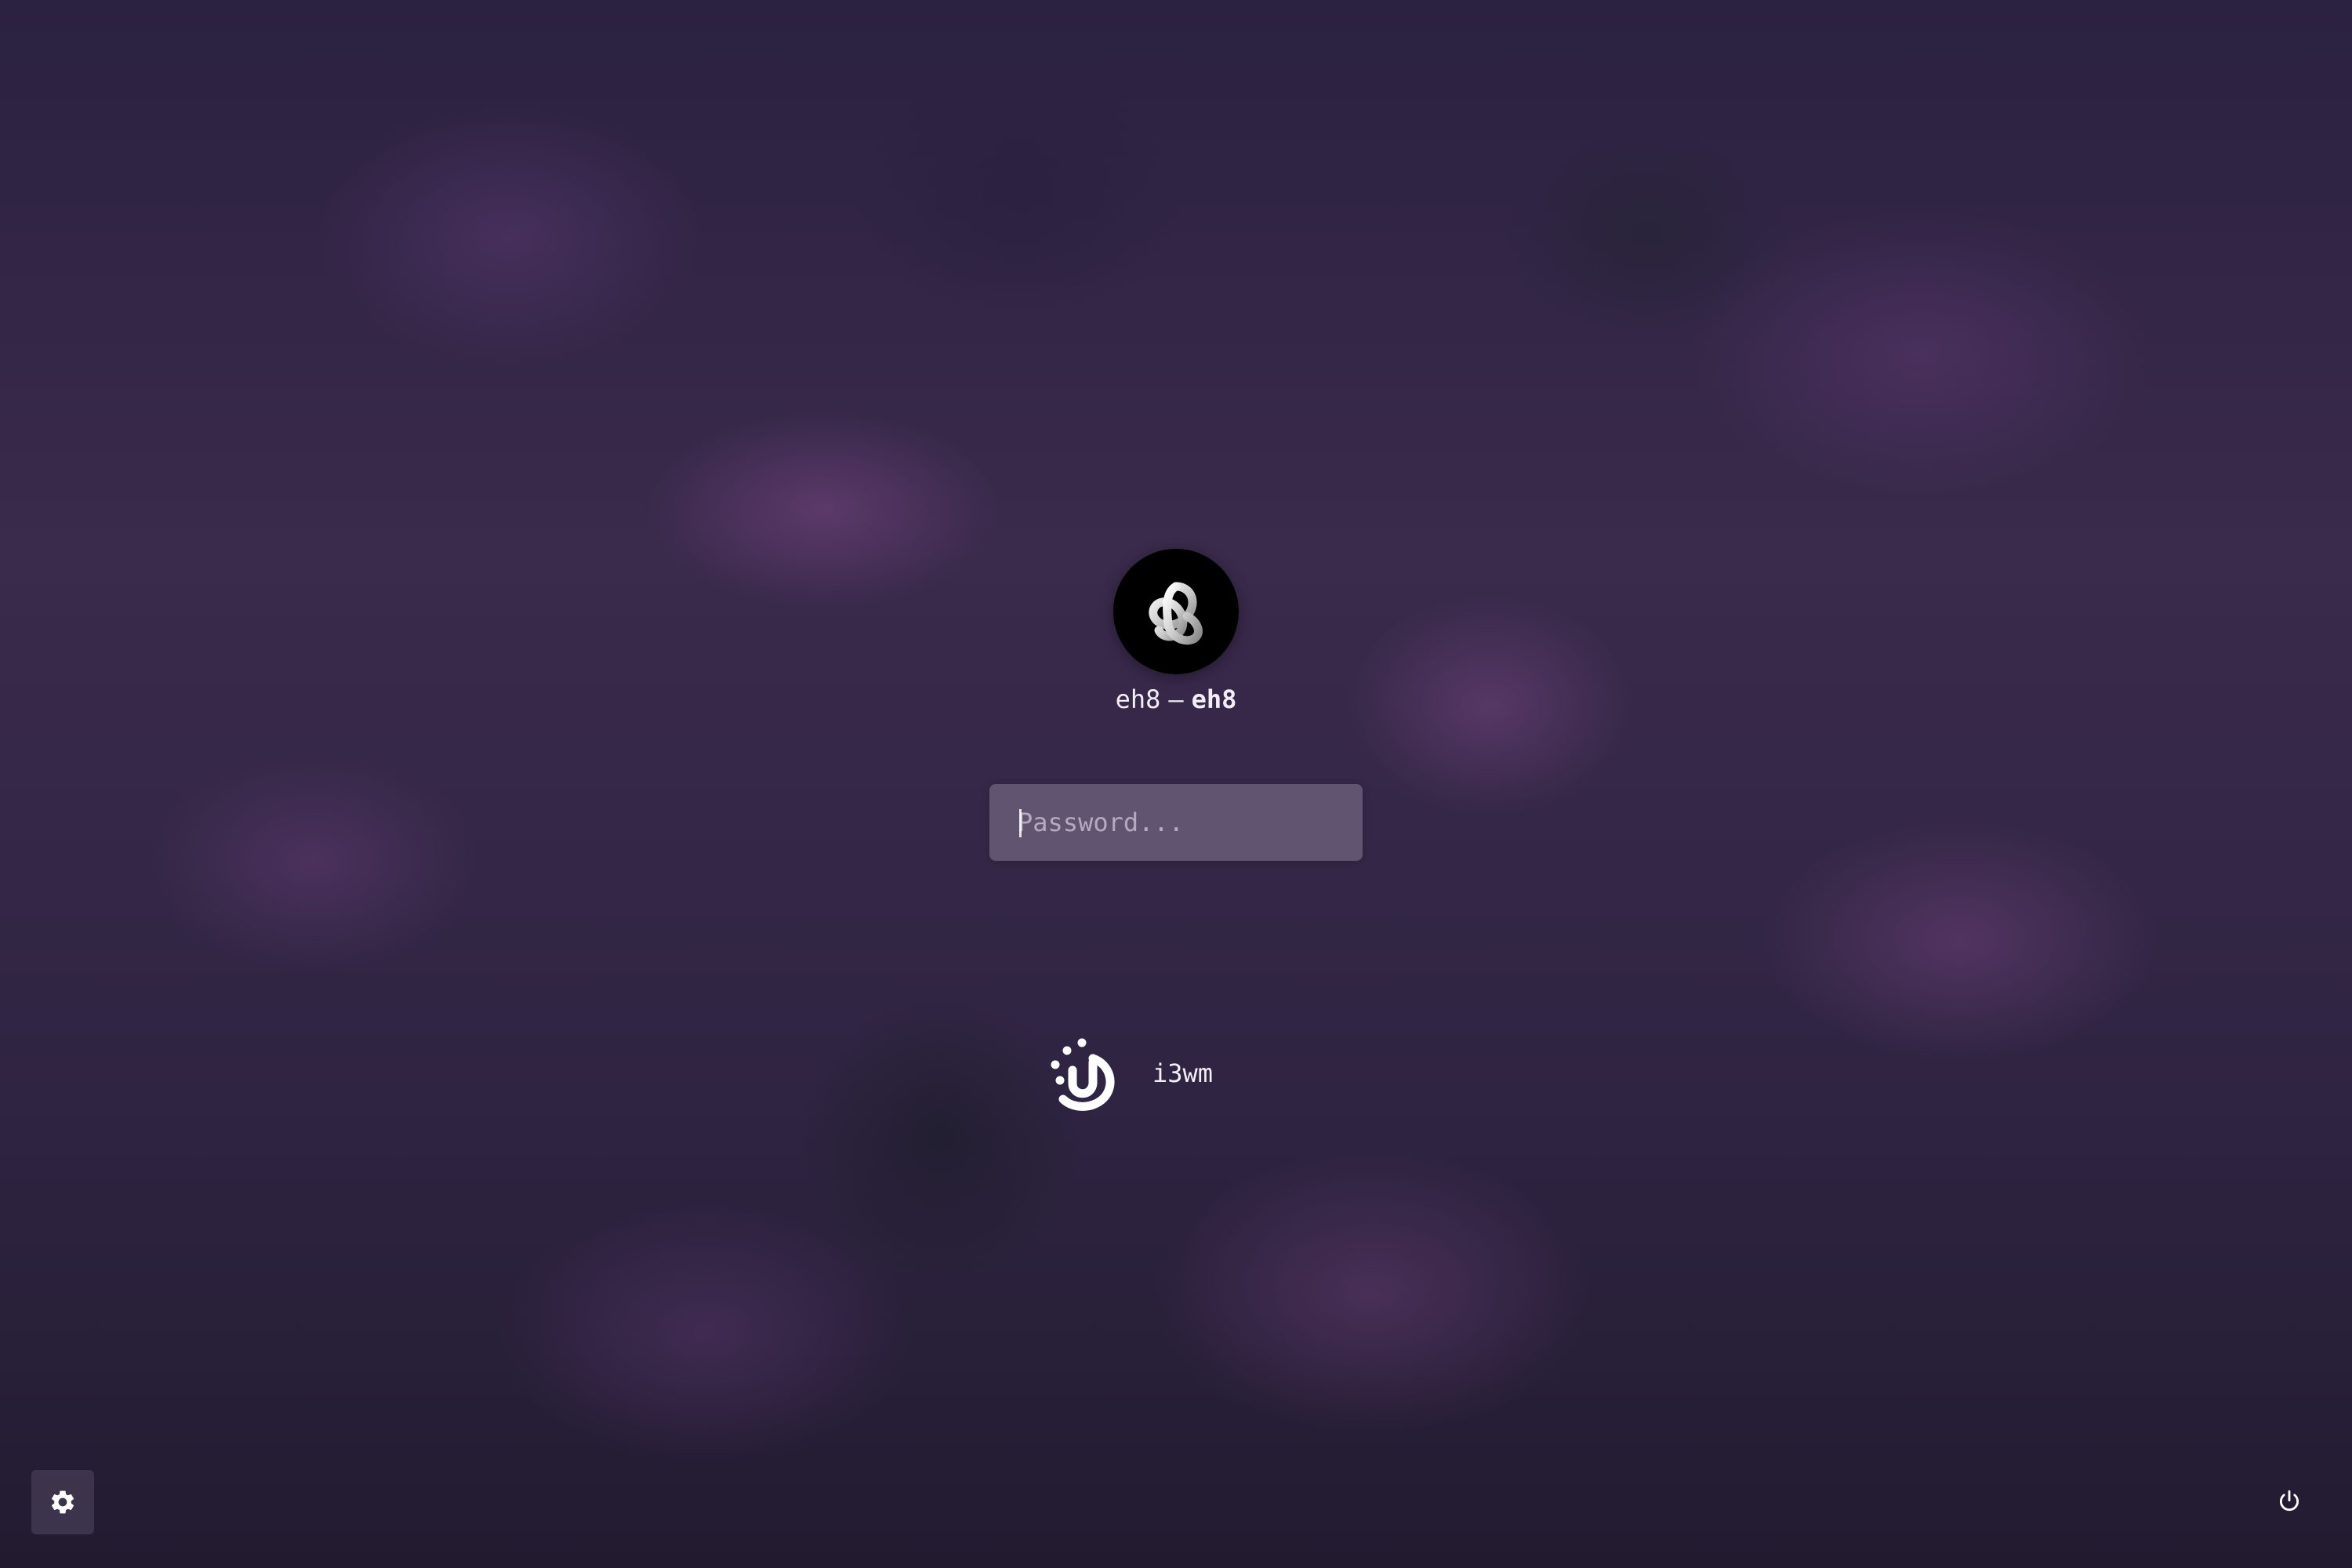 The height and width of the screenshot is (1568, 2352). Describe the element at coordinates (1138, 699) in the screenshot. I see `username-text: eh8` at that location.